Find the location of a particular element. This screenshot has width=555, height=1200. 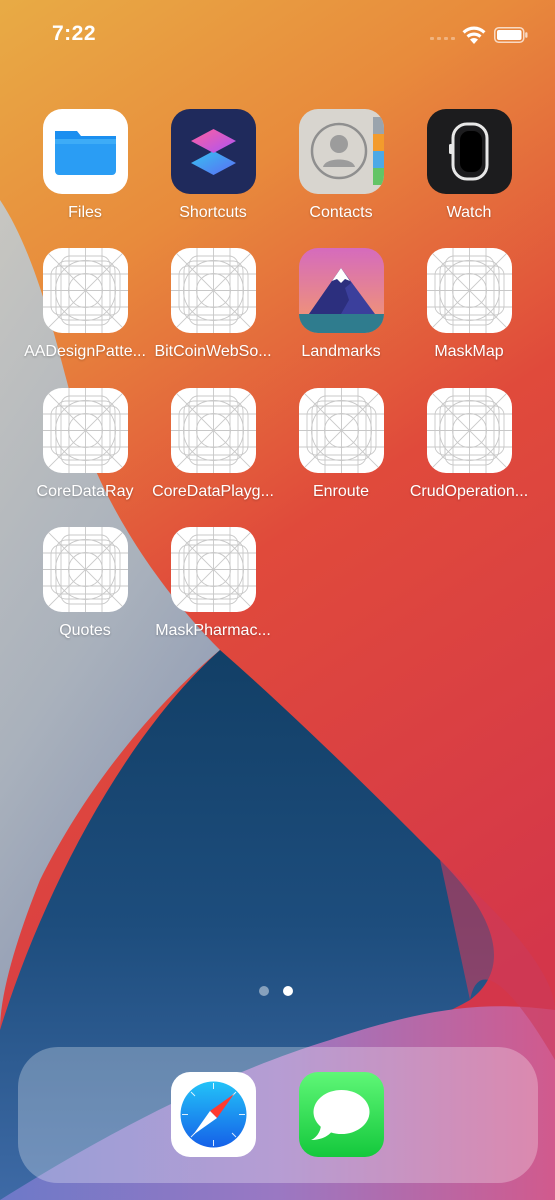

app-shortcuts: Shortcuts is located at coordinates (213, 165).